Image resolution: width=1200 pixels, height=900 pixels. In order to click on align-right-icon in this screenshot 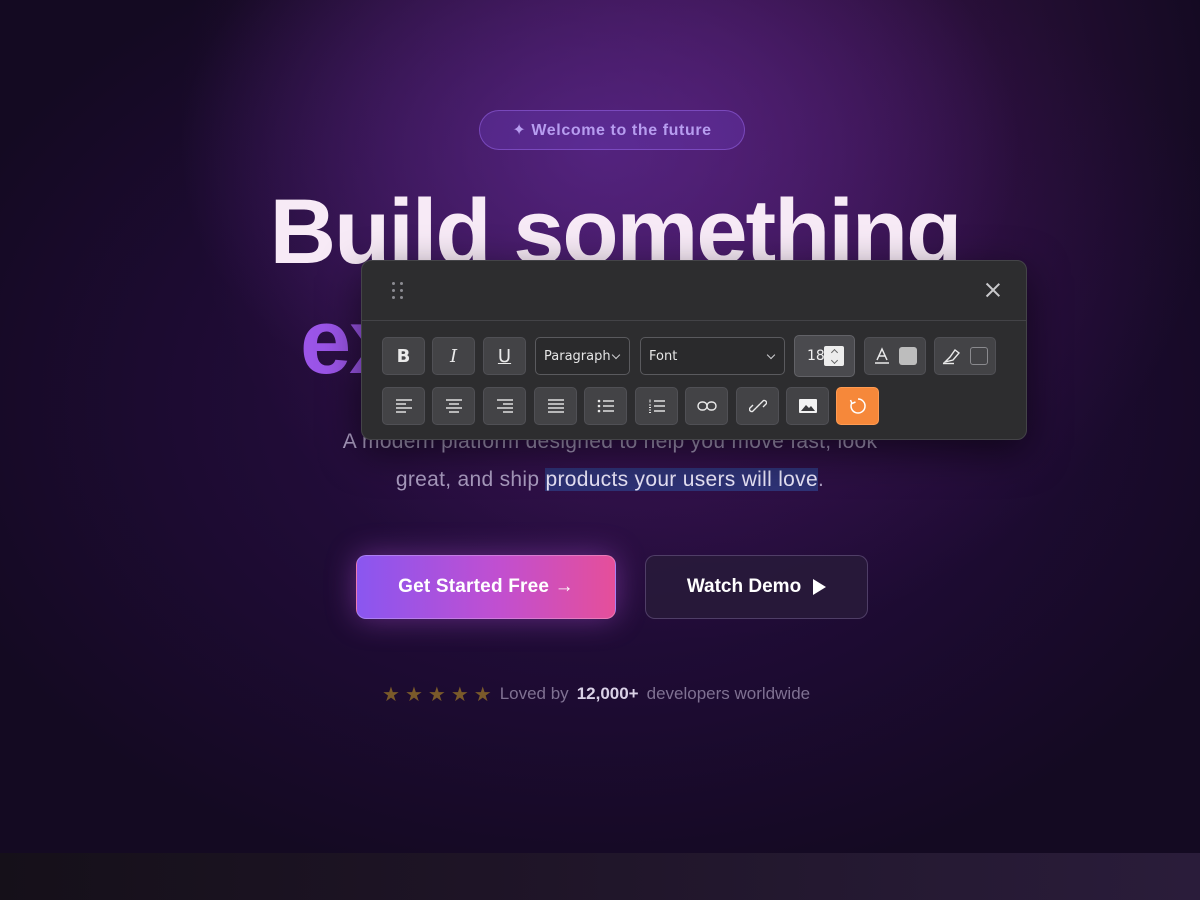, I will do `click(504, 406)`.